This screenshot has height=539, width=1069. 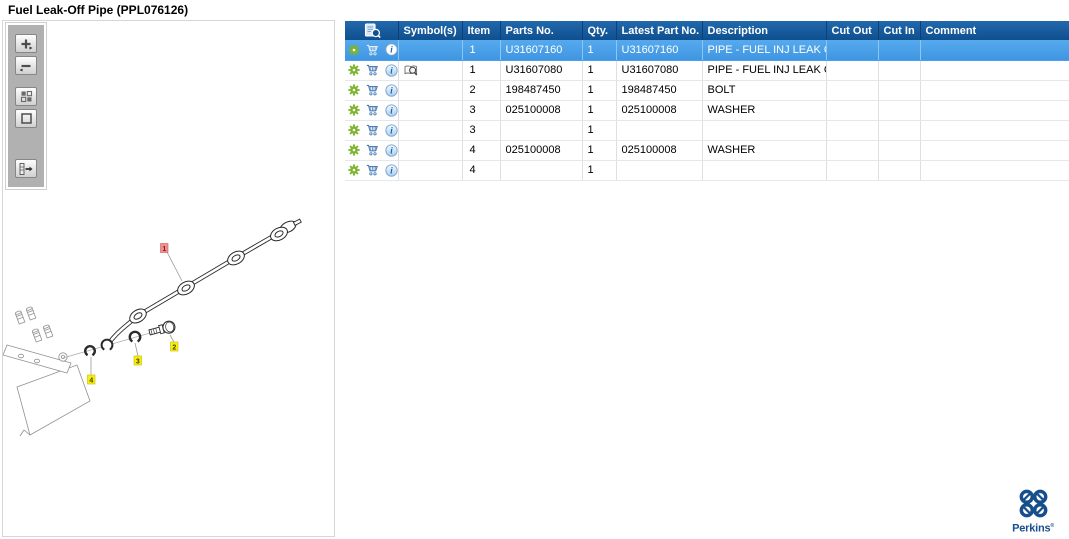 What do you see at coordinates (201, 284) in the screenshot?
I see `diagram-pipe` at bounding box center [201, 284].